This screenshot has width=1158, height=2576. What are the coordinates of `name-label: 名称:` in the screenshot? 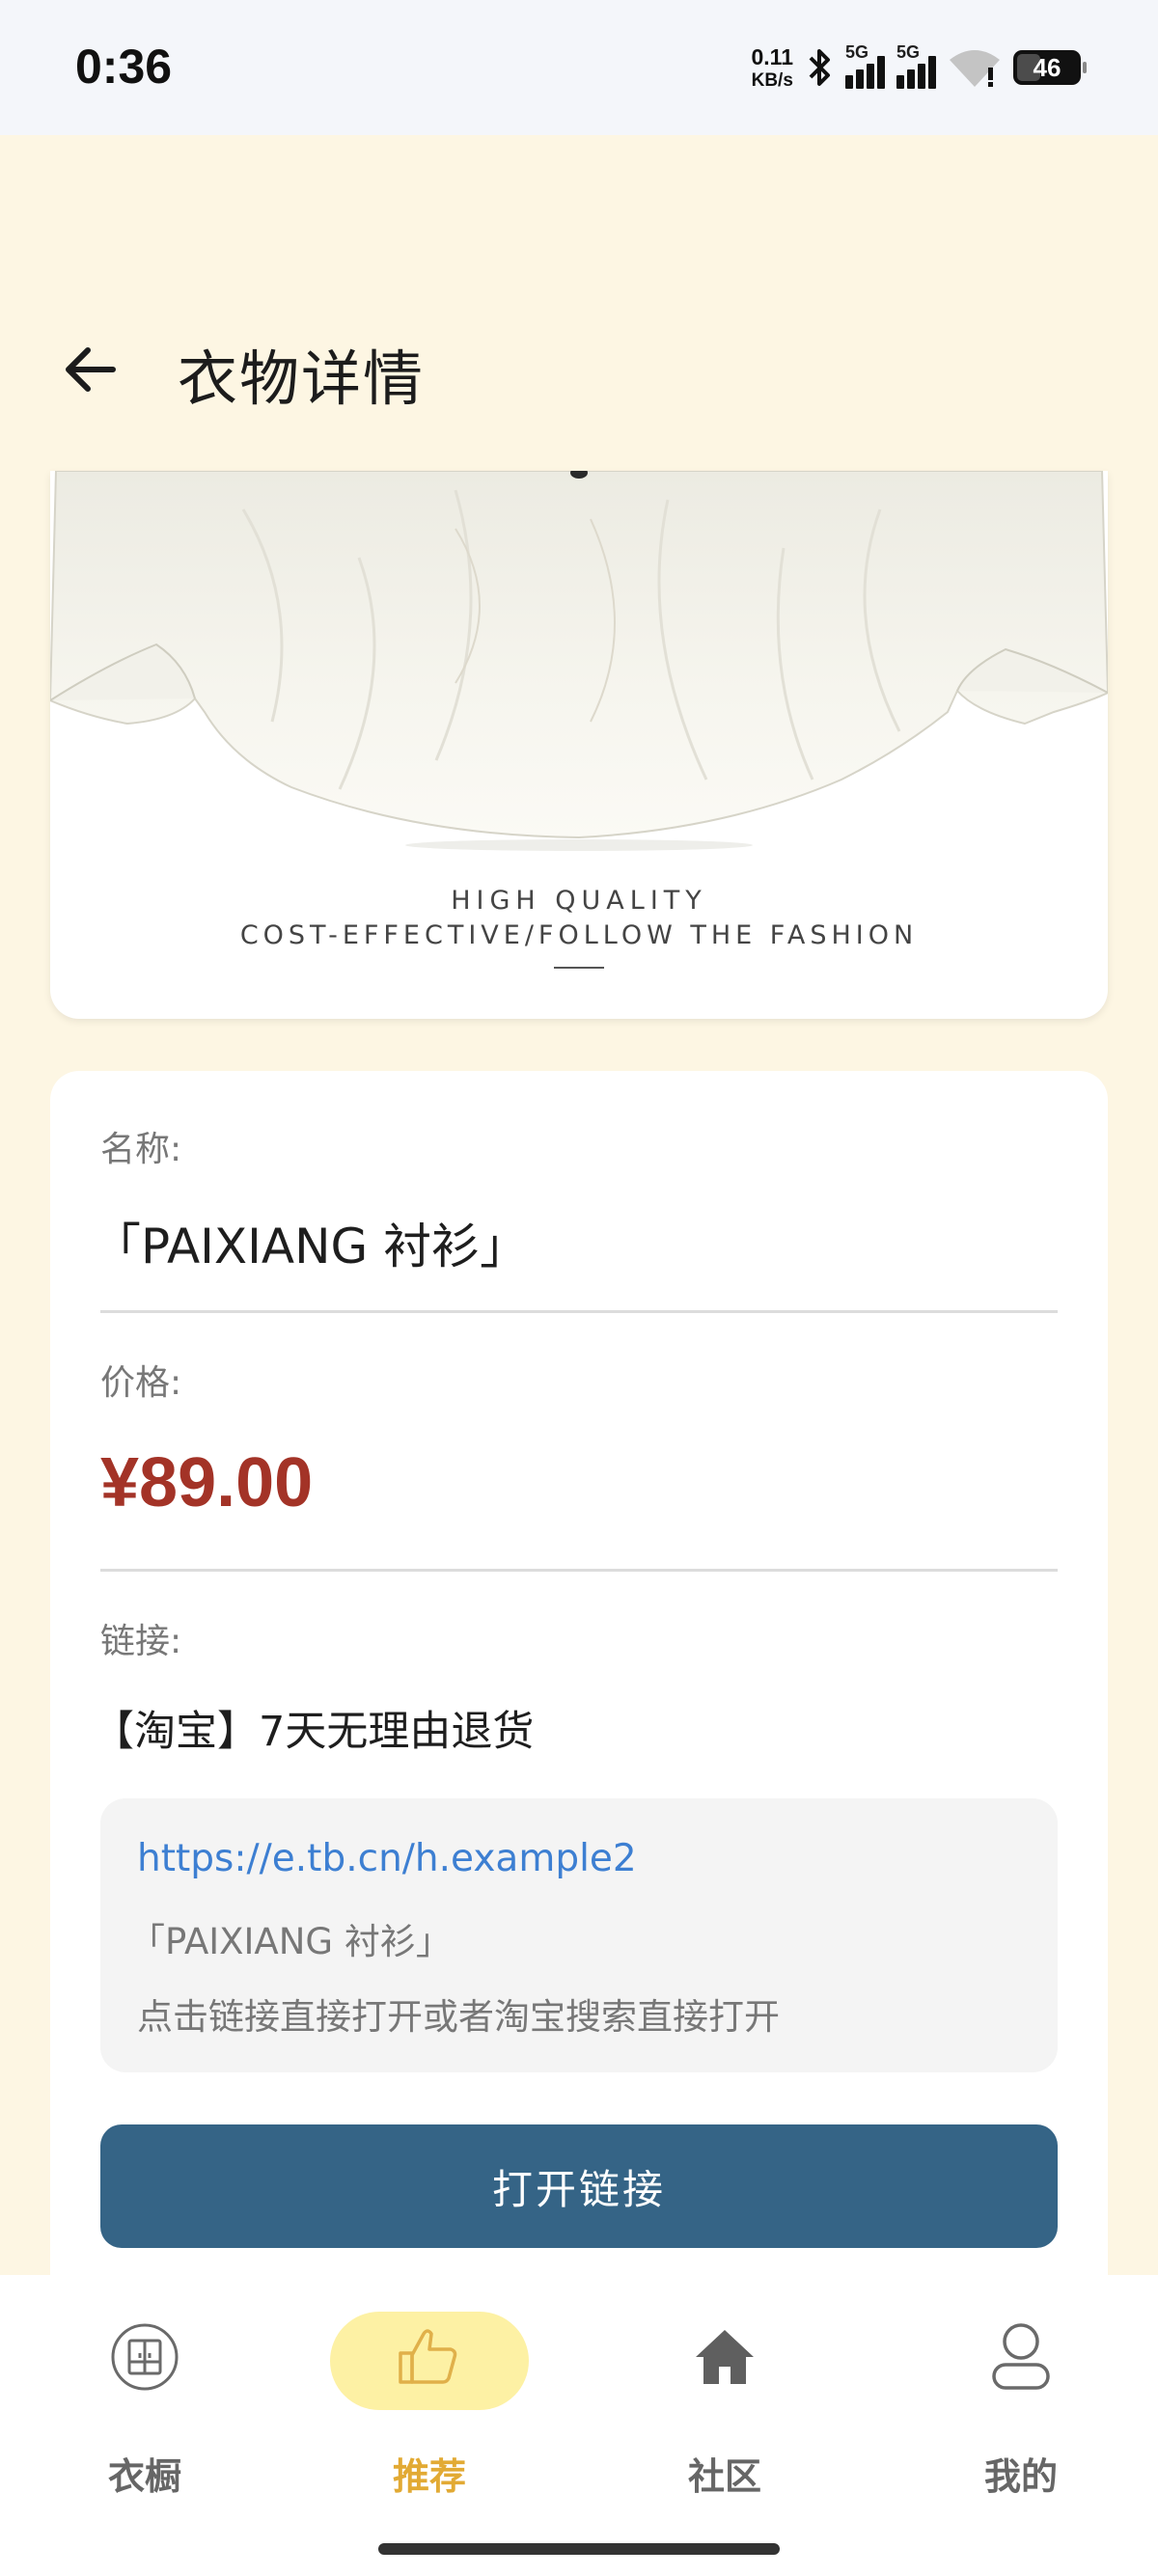 It's located at (141, 1150).